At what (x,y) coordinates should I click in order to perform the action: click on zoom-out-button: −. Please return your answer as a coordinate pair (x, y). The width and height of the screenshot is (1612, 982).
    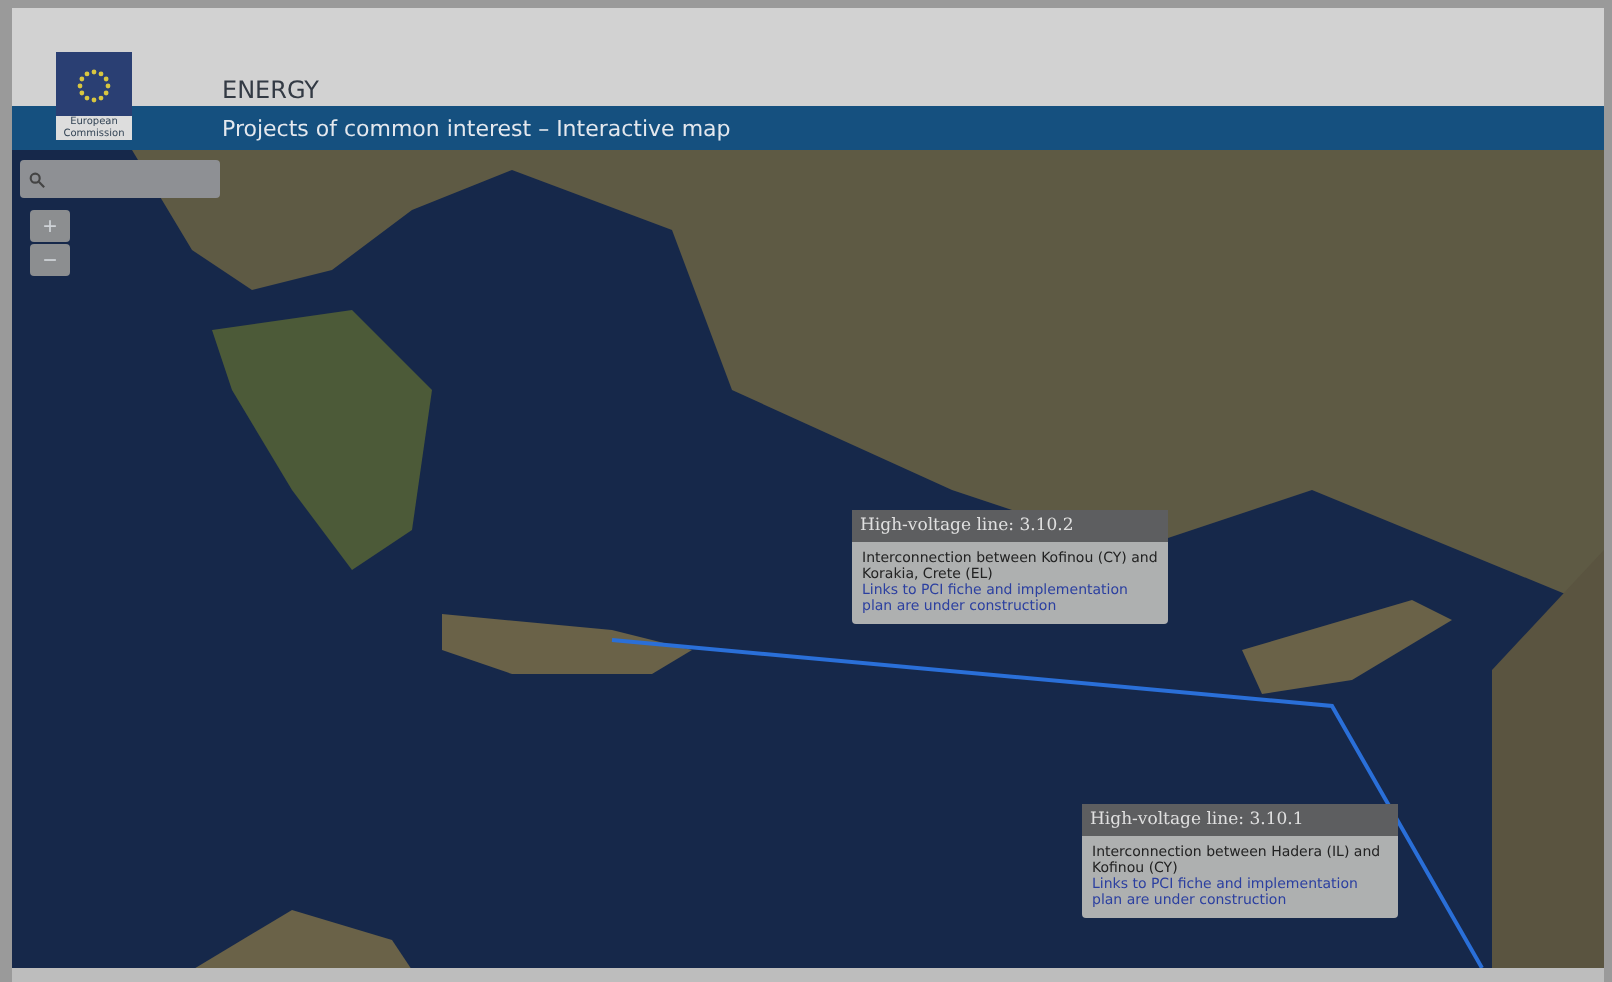
    Looking at the image, I should click on (50, 260).